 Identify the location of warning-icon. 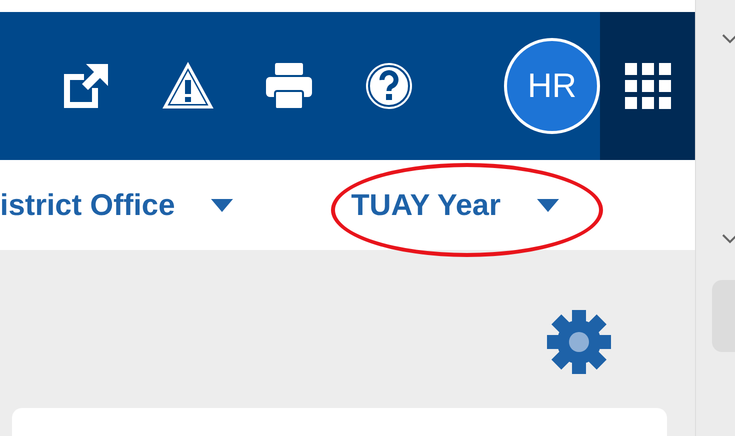
(188, 86).